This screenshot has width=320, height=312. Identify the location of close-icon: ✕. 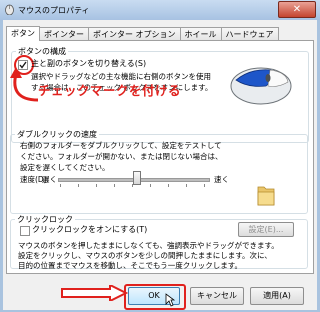
(297, 9).